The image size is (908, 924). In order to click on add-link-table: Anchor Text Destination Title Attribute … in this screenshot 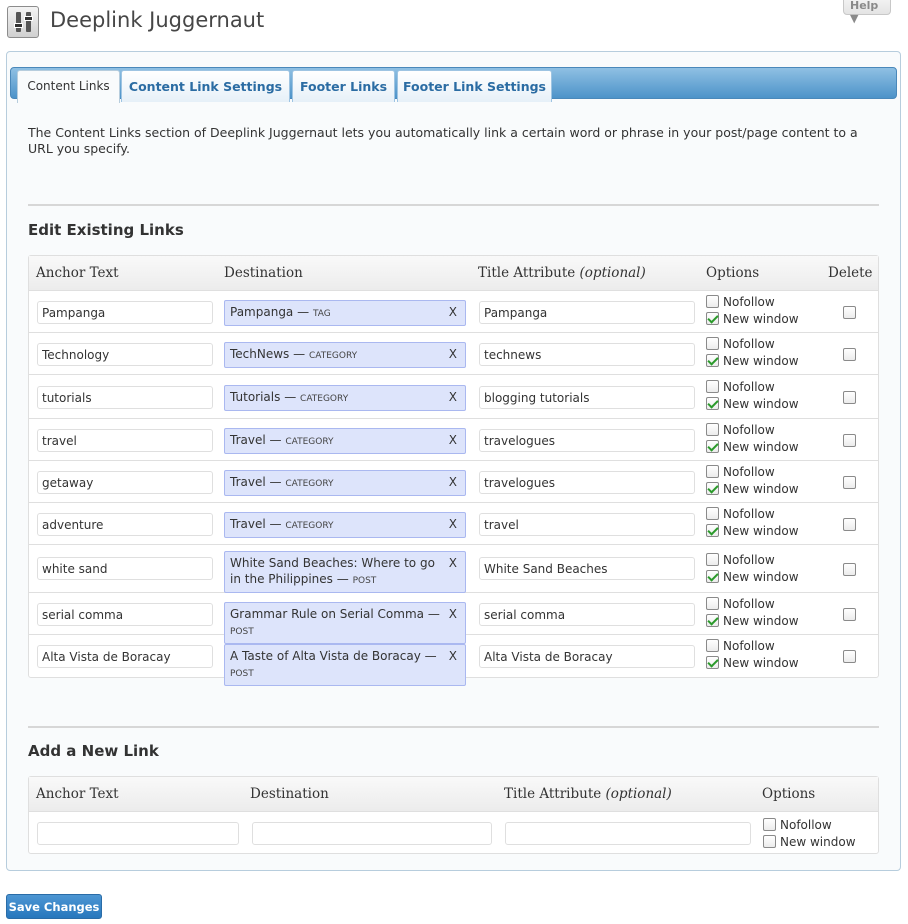, I will do `click(453, 815)`.